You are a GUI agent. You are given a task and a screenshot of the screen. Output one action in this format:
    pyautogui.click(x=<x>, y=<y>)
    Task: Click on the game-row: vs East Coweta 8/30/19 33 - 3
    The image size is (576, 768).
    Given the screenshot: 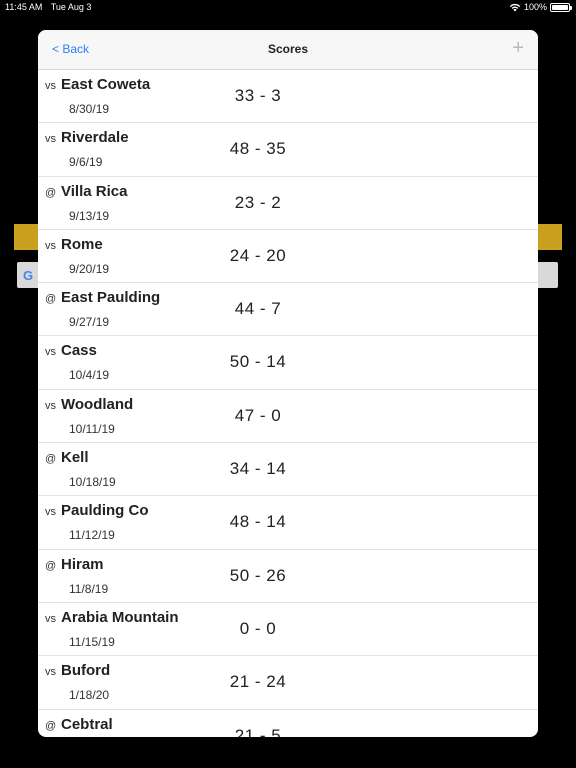 What is the action you would take?
    pyautogui.click(x=288, y=97)
    